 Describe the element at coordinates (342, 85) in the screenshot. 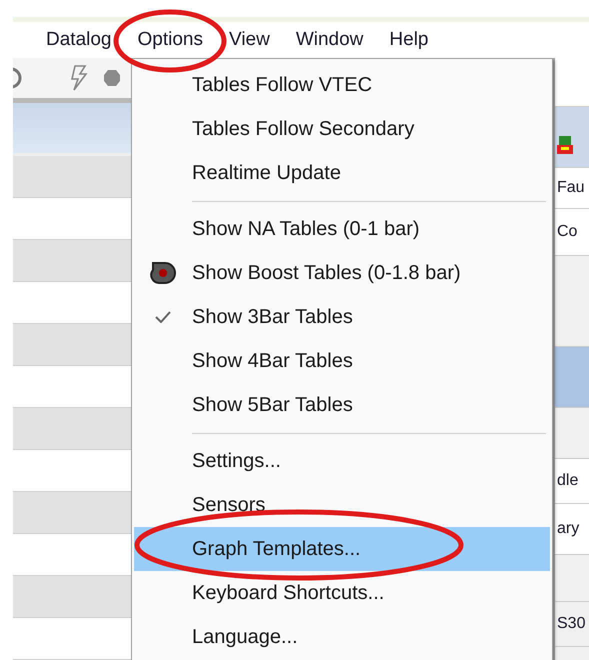

I see `menu-item: Tables Follow VTEC` at that location.